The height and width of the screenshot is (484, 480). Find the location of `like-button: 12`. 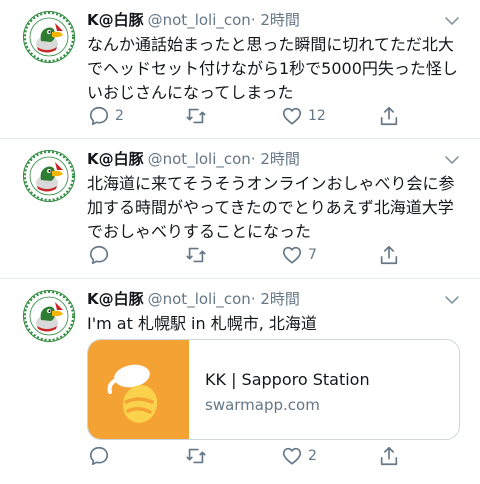

like-button: 12 is located at coordinates (303, 116).